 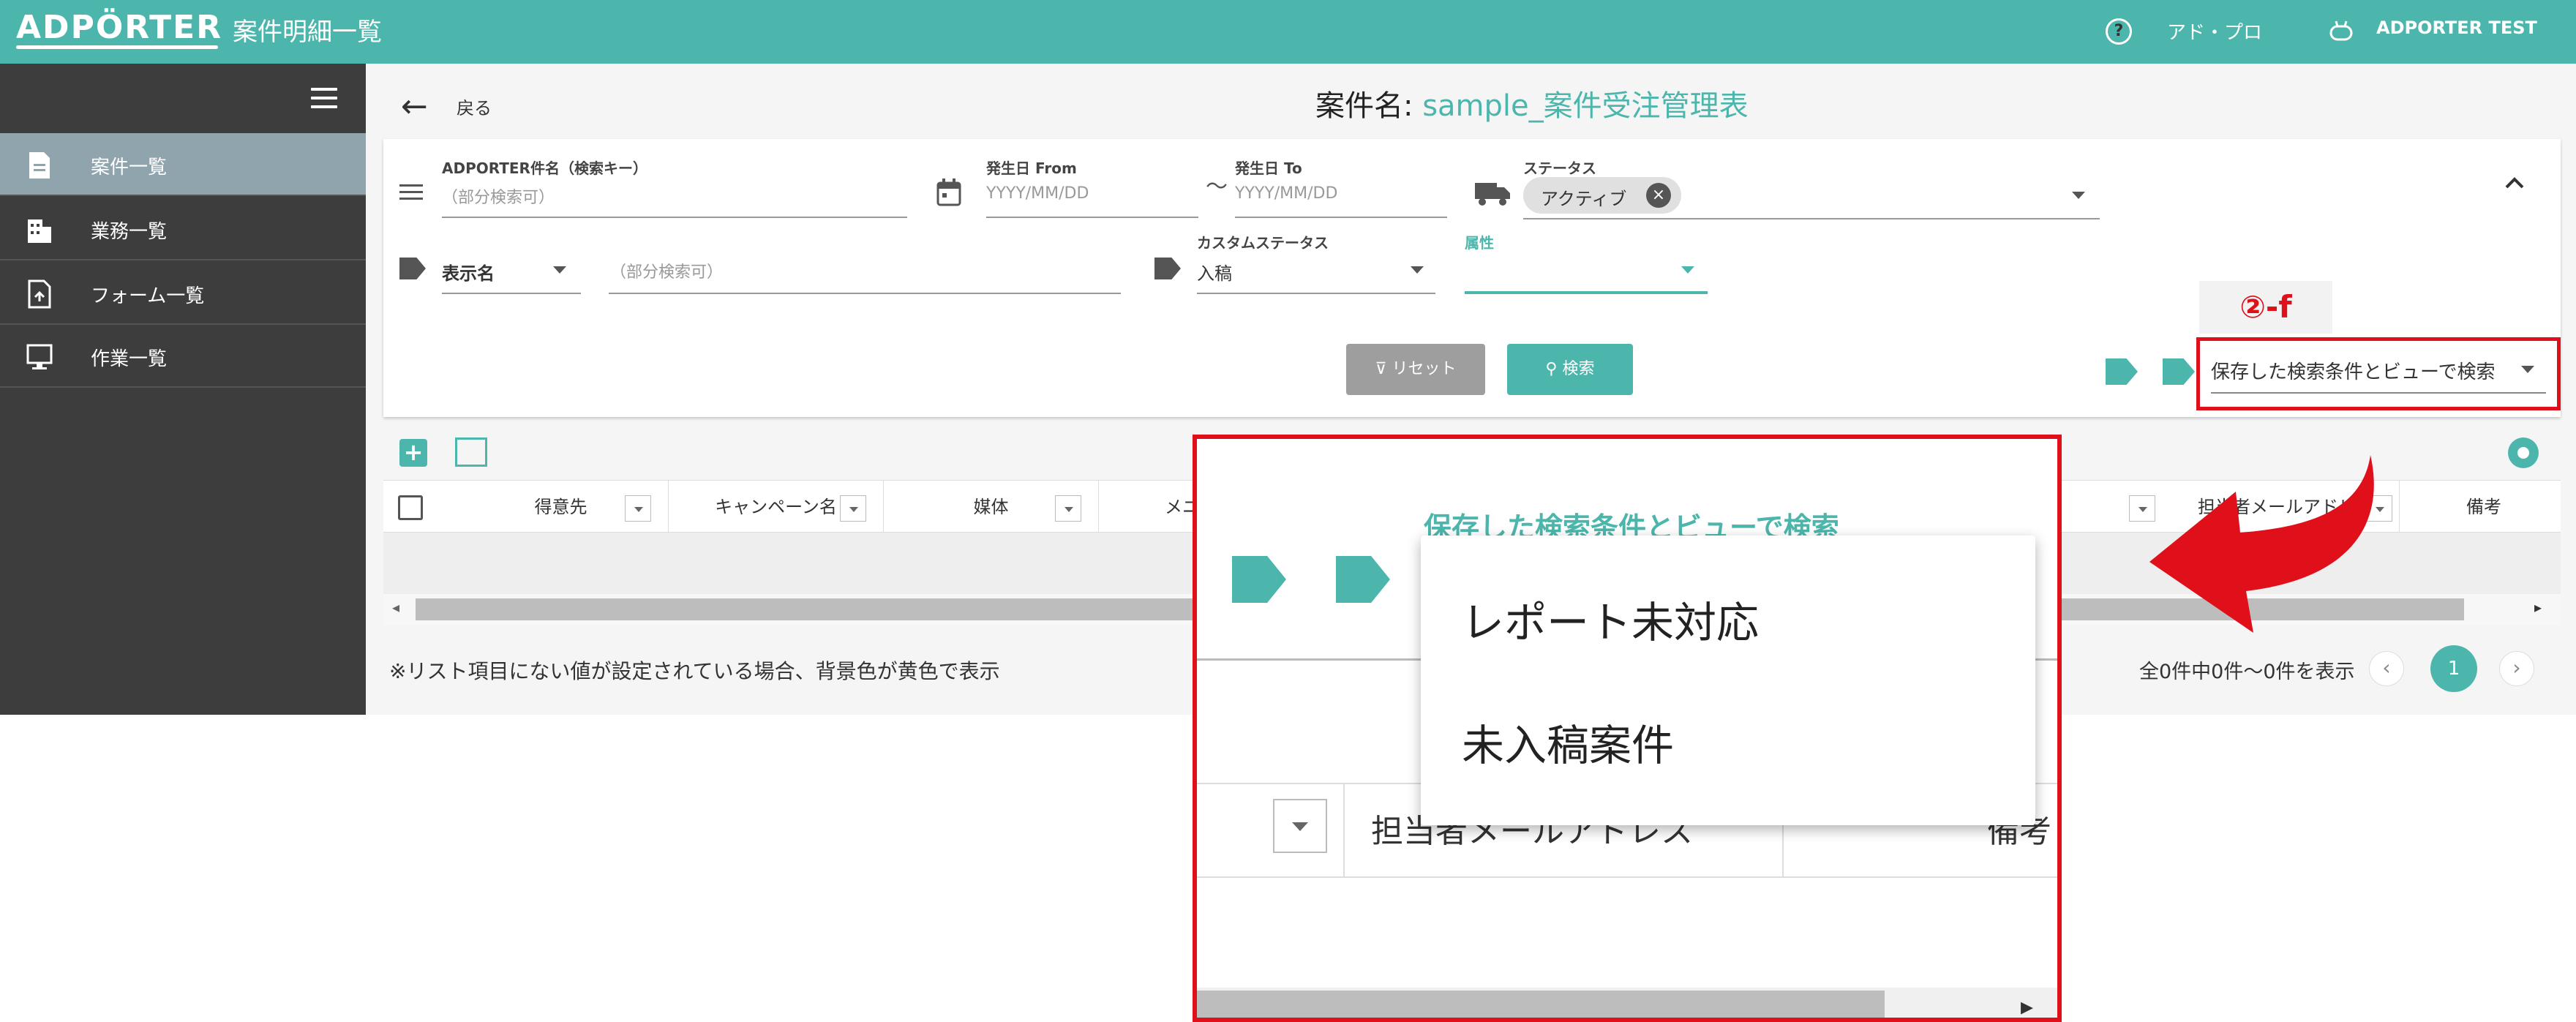 What do you see at coordinates (1286, 193) in the screenshot?
I see `date-to-input: YYYY/MM/DD` at bounding box center [1286, 193].